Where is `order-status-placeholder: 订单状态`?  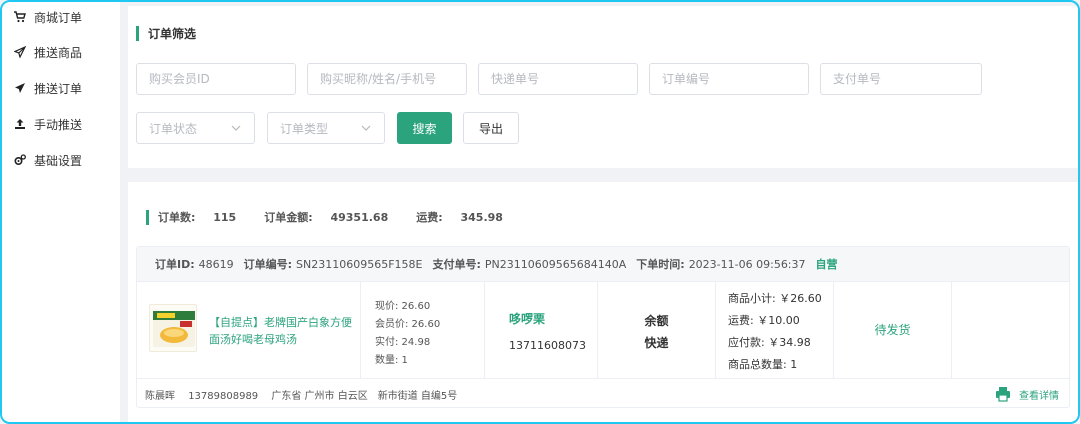
order-status-placeholder: 订单状态 is located at coordinates (173, 128).